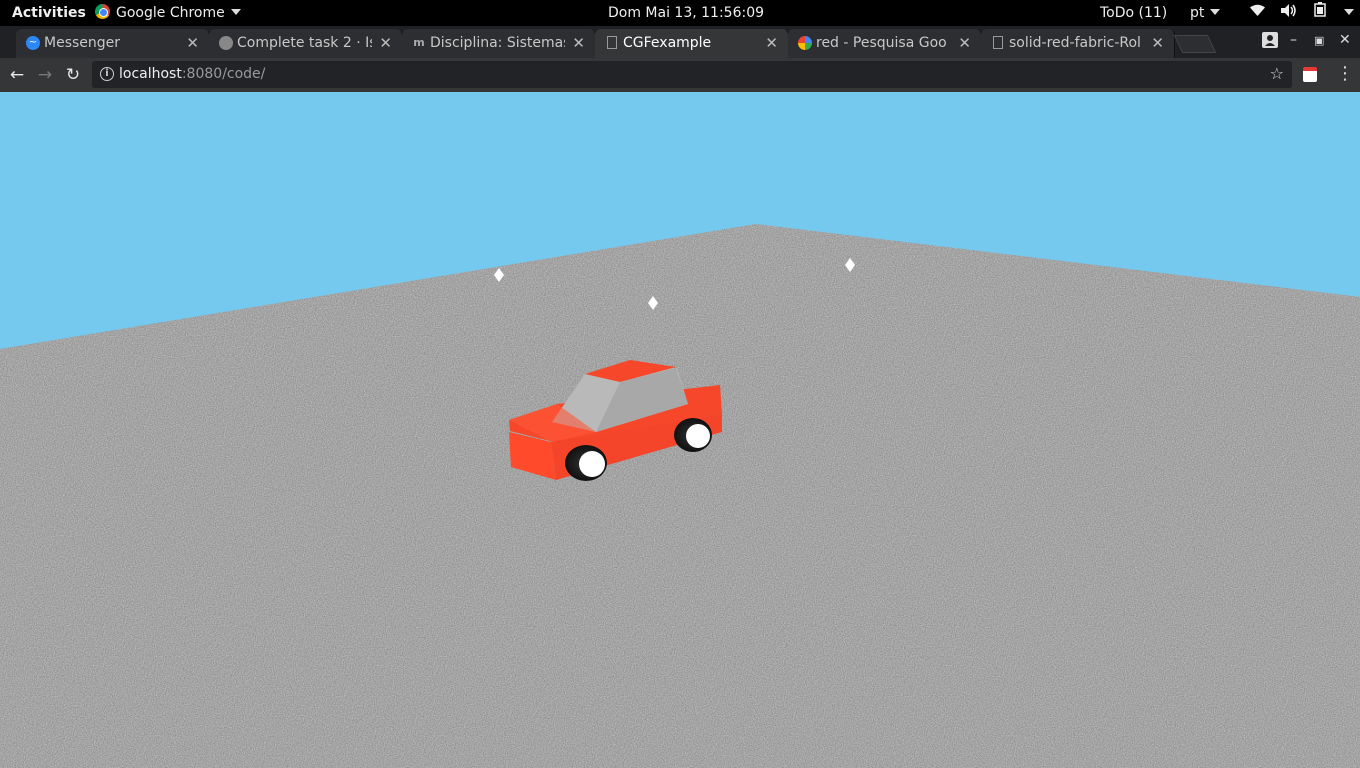 Image resolution: width=1360 pixels, height=768 pixels. Describe the element at coordinates (1310, 74) in the screenshot. I see `calendar-extension-icon` at that location.